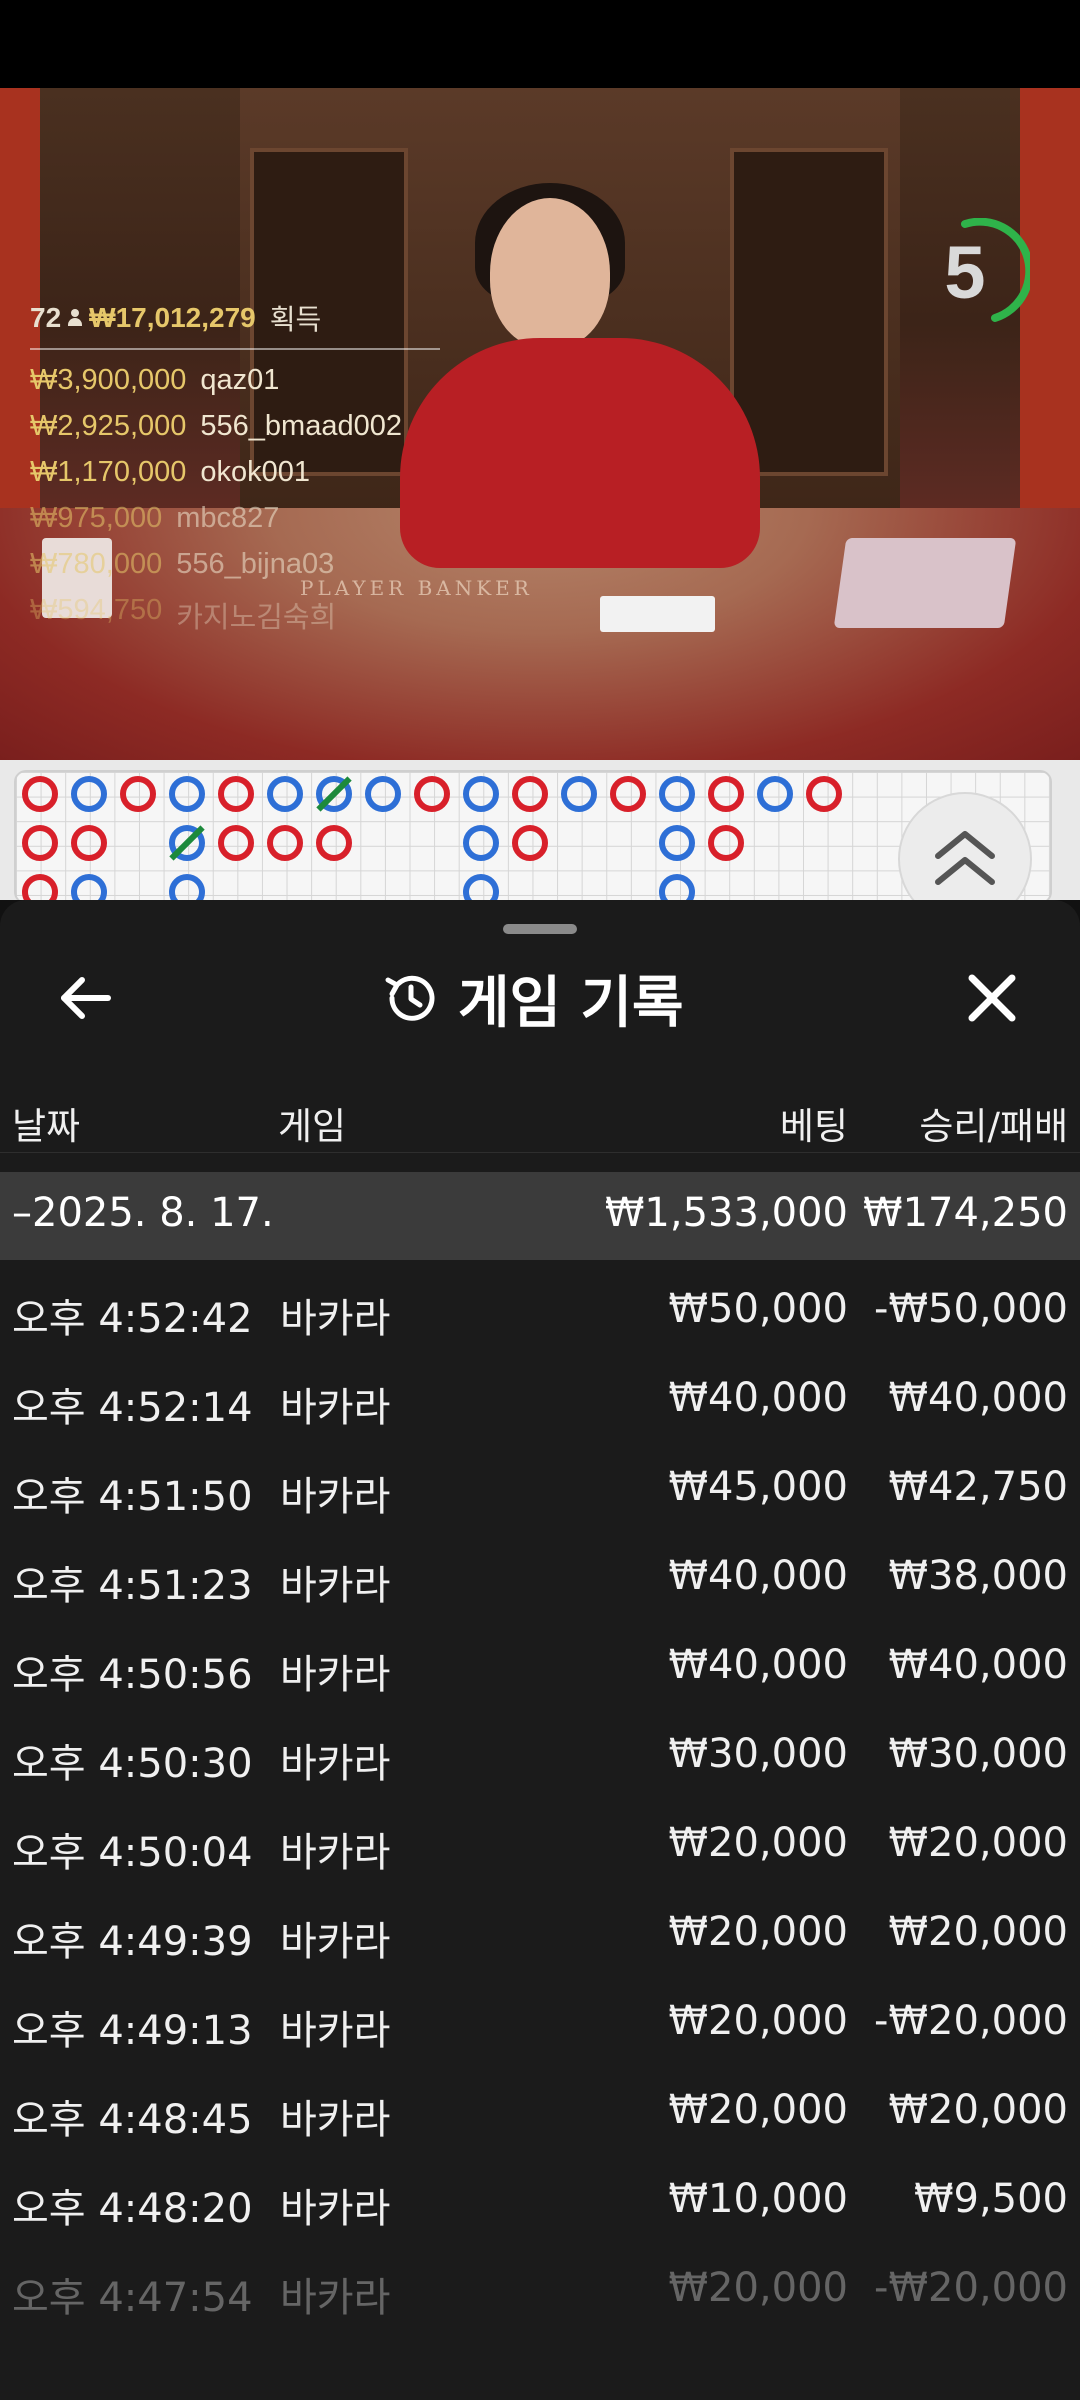 The image size is (1080, 2400). What do you see at coordinates (228, 518) in the screenshot?
I see `winner-name: mbc827` at bounding box center [228, 518].